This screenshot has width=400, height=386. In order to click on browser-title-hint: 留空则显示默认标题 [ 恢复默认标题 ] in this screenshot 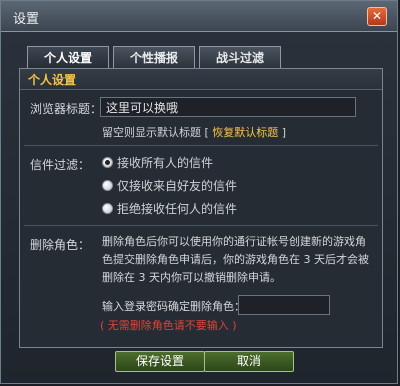, I will do `click(194, 132)`.